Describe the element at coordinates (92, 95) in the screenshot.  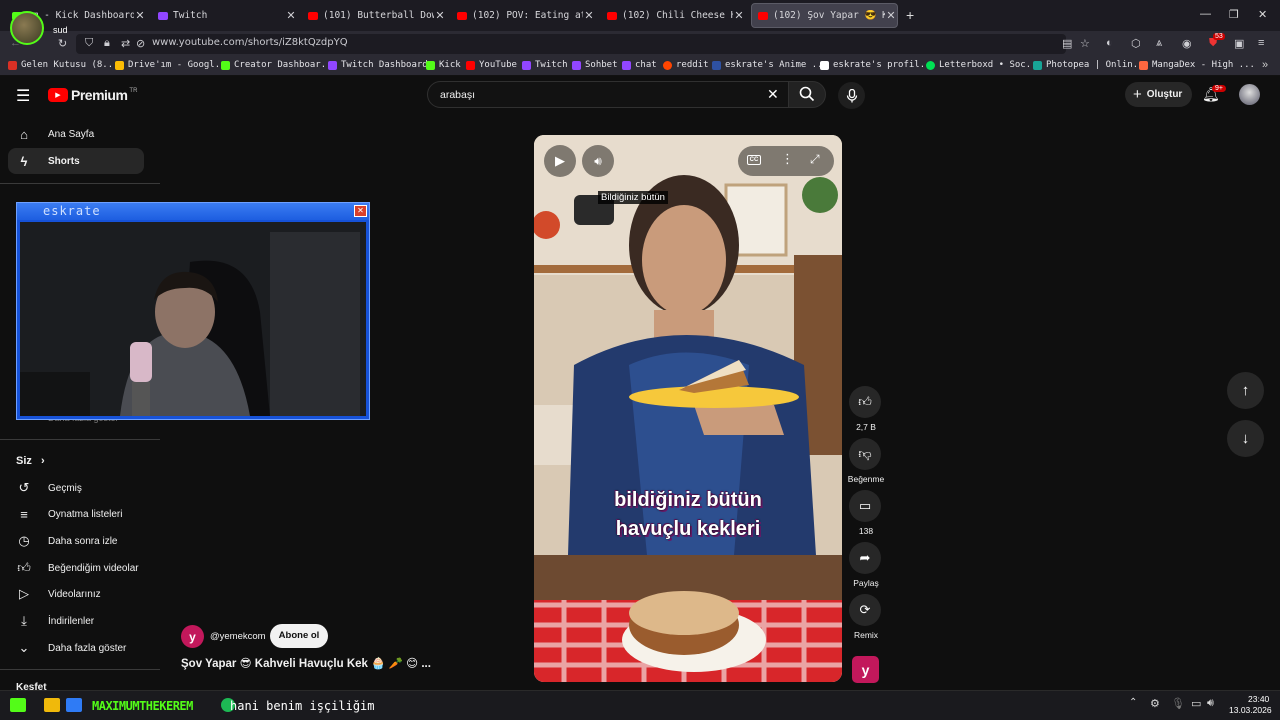
I see `youtube-logo: ▶ Premium TR` at that location.